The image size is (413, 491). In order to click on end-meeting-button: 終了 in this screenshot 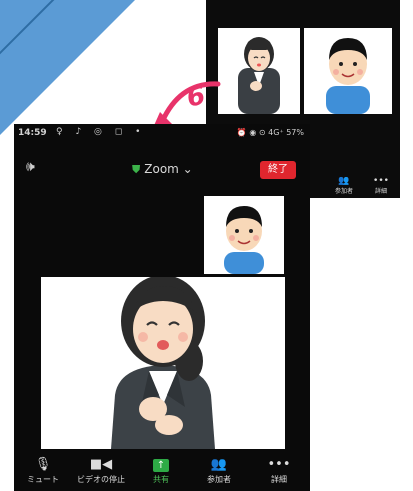, I will do `click(278, 170)`.